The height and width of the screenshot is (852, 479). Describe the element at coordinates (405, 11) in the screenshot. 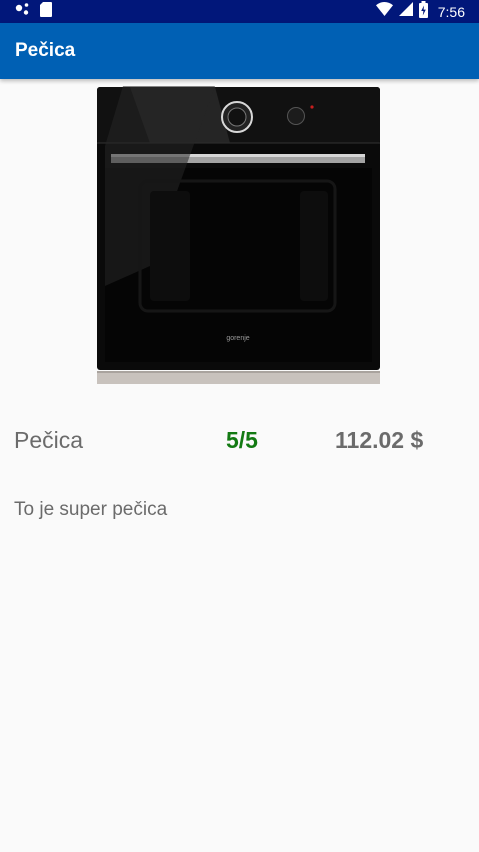

I see `signal-icon` at that location.